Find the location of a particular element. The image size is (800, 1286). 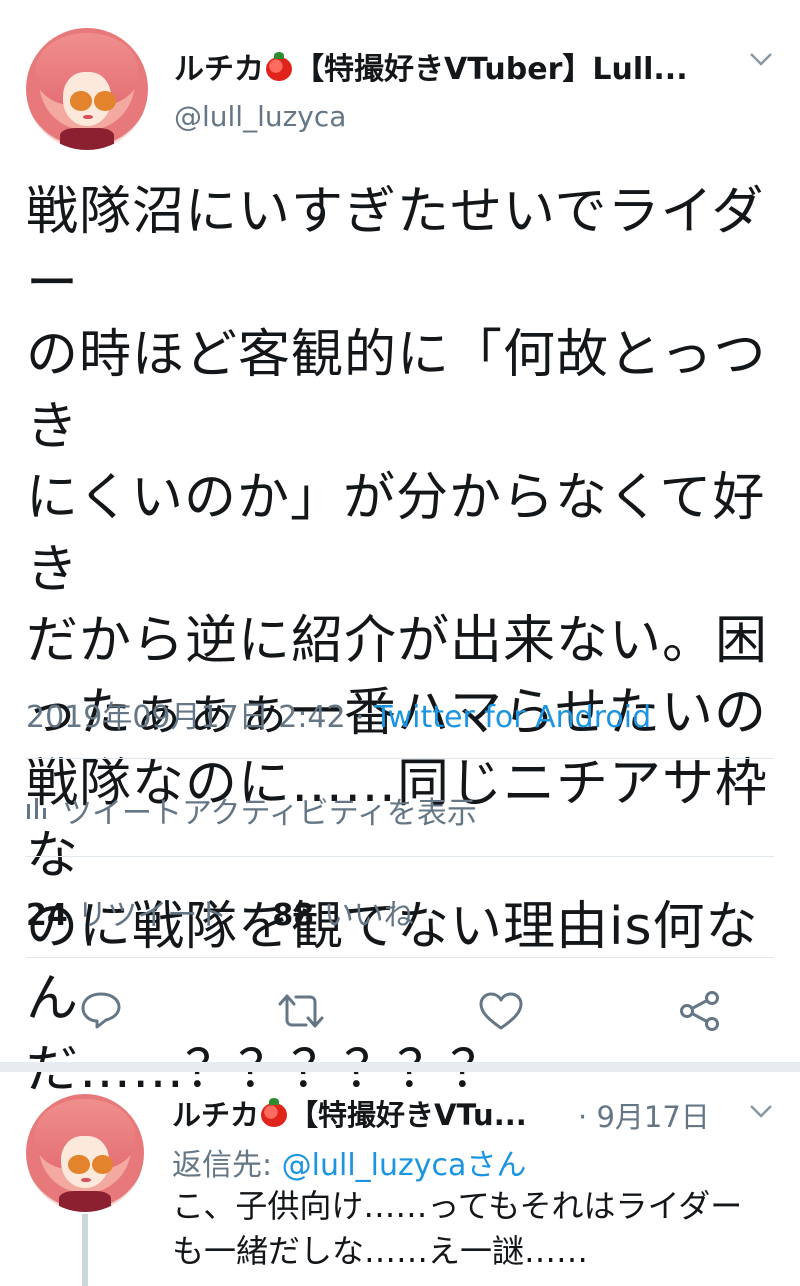

retweet-label: リツイート is located at coordinates (152, 915).